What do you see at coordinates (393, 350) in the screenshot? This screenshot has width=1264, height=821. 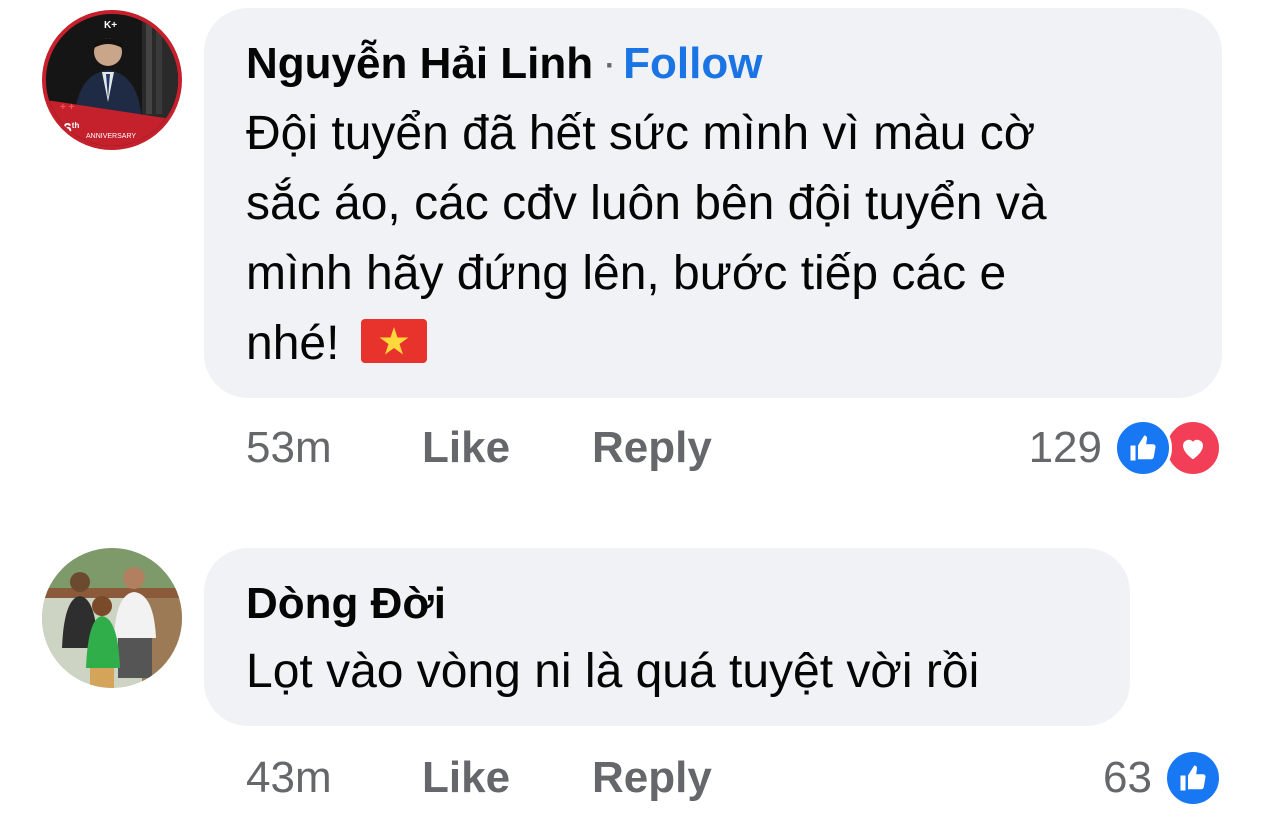 I see `vietnam-flag-icon` at bounding box center [393, 350].